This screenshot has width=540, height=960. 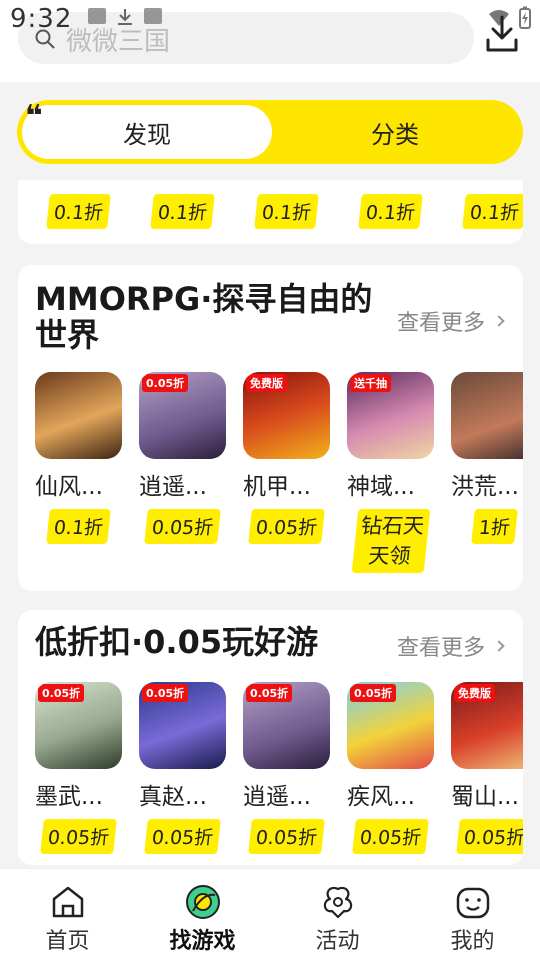 I want to click on search-bar: 微微三国, so click(x=246, y=38).